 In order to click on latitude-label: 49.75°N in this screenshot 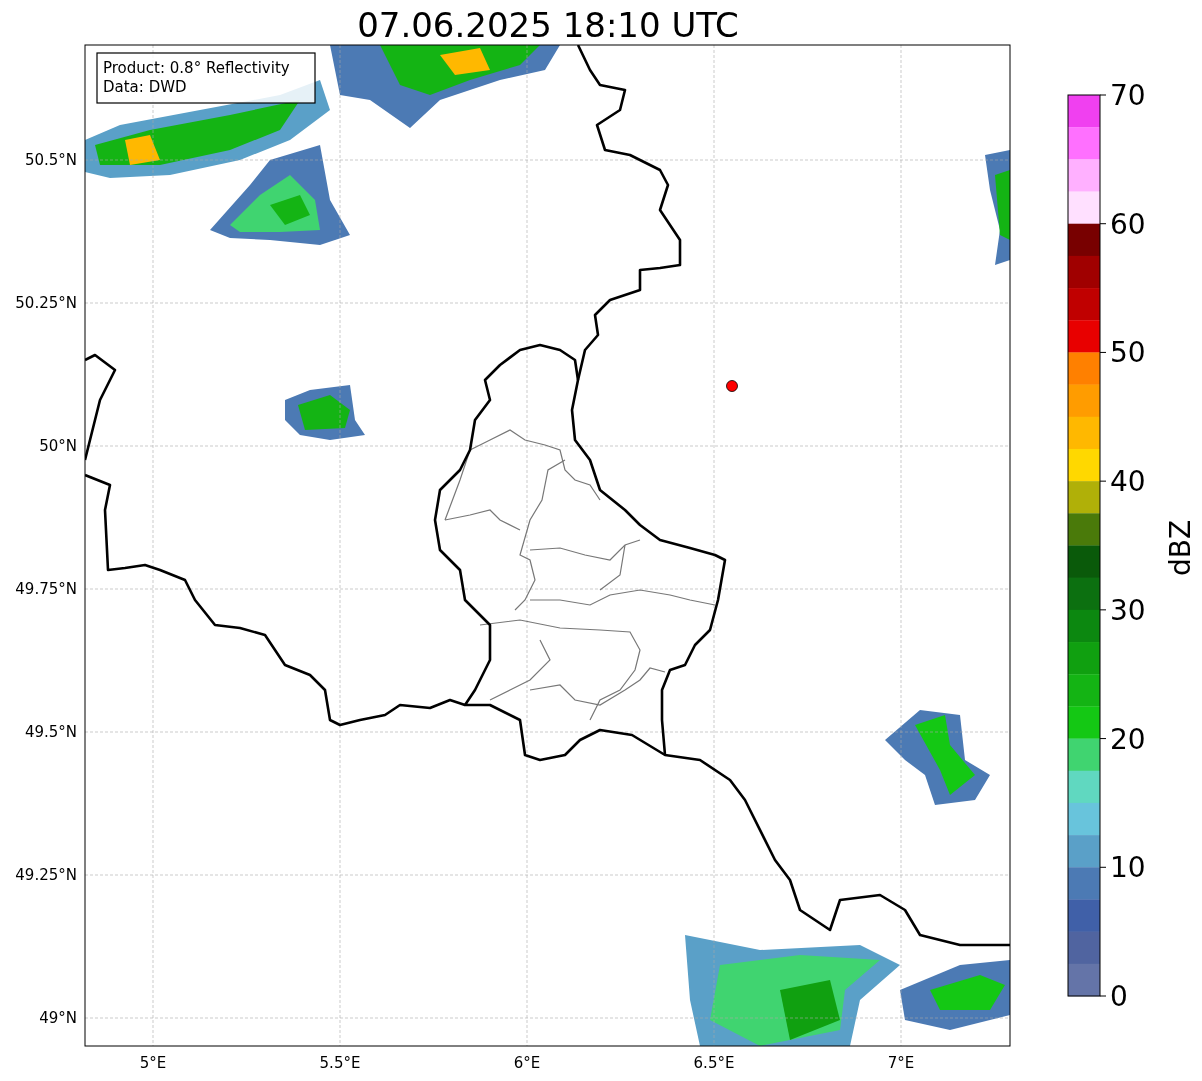, I will do `click(46, 589)`.